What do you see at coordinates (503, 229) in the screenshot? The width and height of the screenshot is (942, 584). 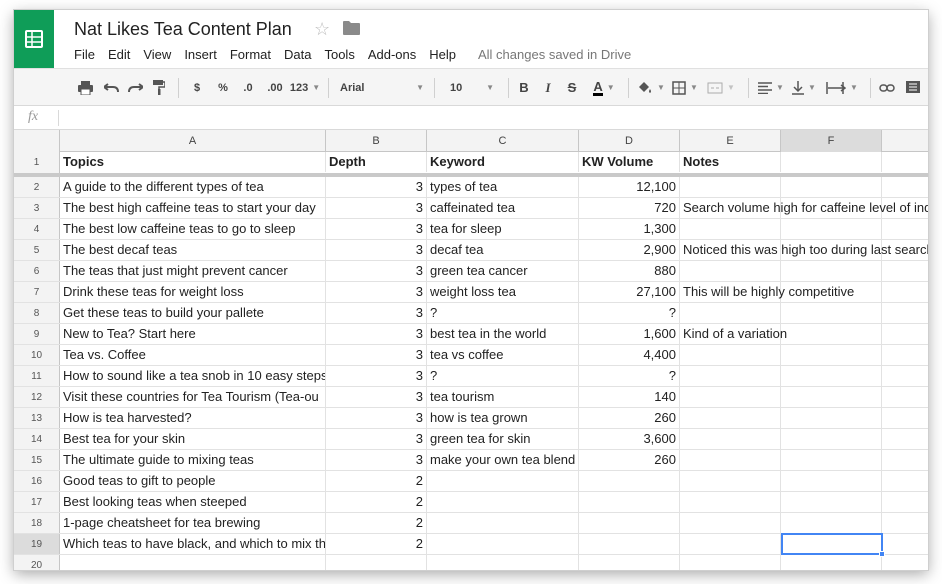 I see `cell-c: tea for sleep` at bounding box center [503, 229].